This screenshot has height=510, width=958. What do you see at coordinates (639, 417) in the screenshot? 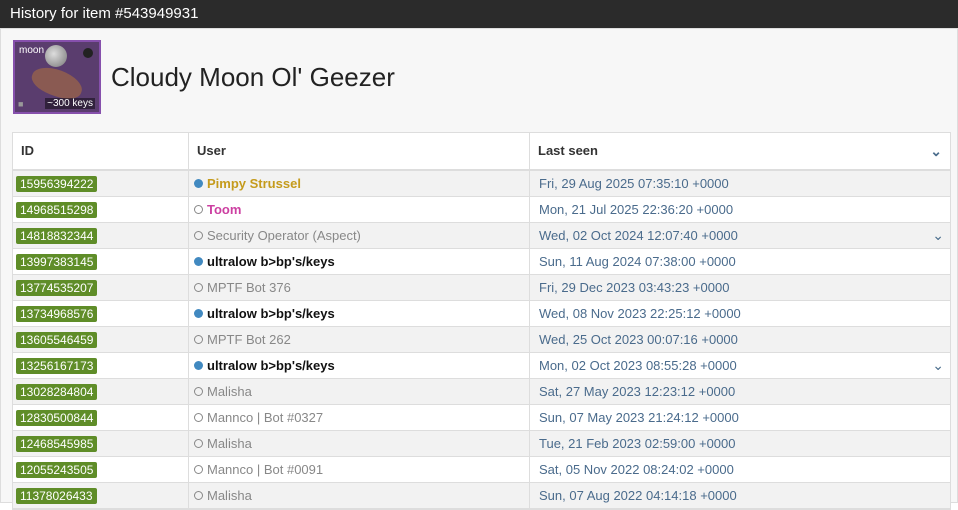
I see `last-seen-value: Sun, 07 May 2023 21:24:12 +0000` at bounding box center [639, 417].